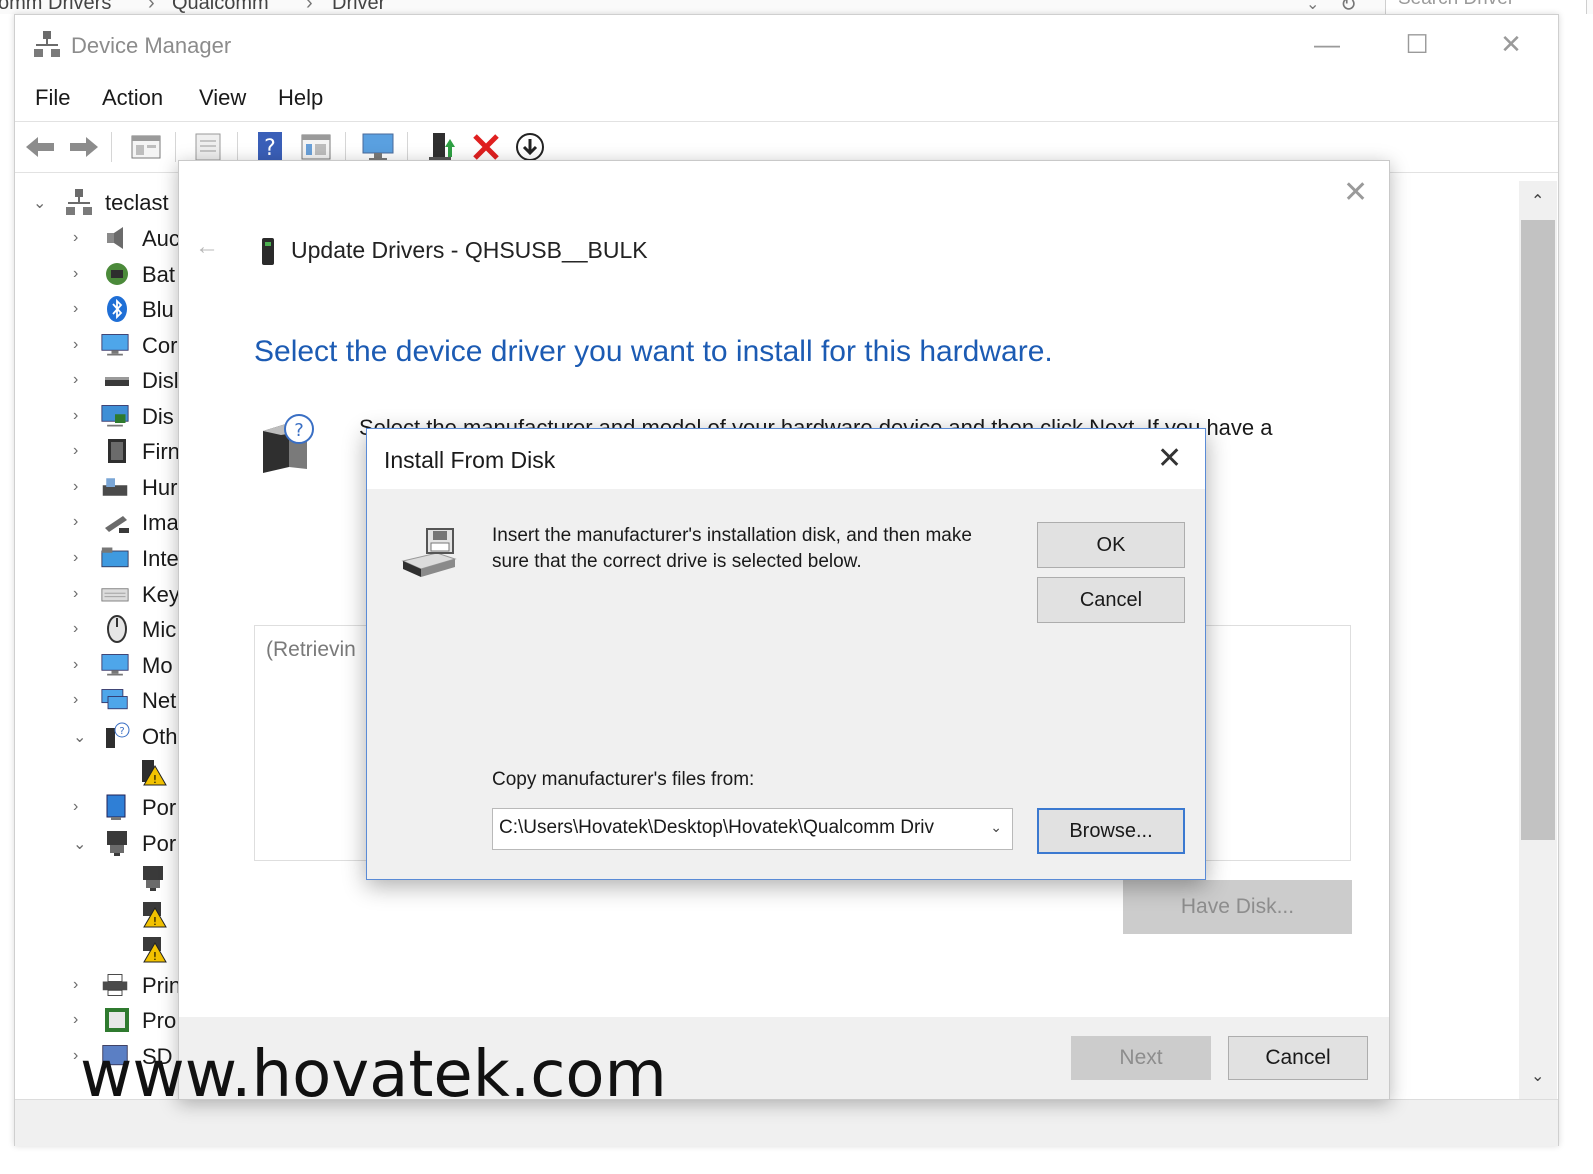 The image size is (1593, 1174). Describe the element at coordinates (220, 7) in the screenshot. I see `breadcrumb-item: Qualcomm` at that location.